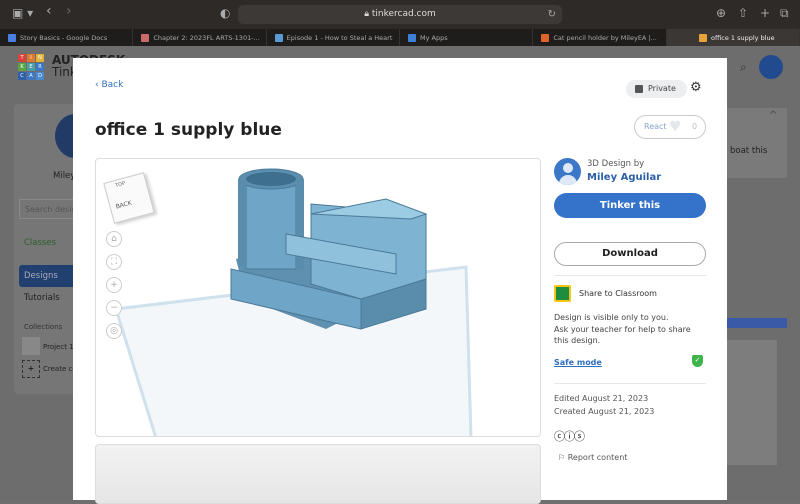 The height and width of the screenshot is (504, 800). I want to click on address-bar: 🔒︎ tinkercad.com ↻, so click(400, 14).